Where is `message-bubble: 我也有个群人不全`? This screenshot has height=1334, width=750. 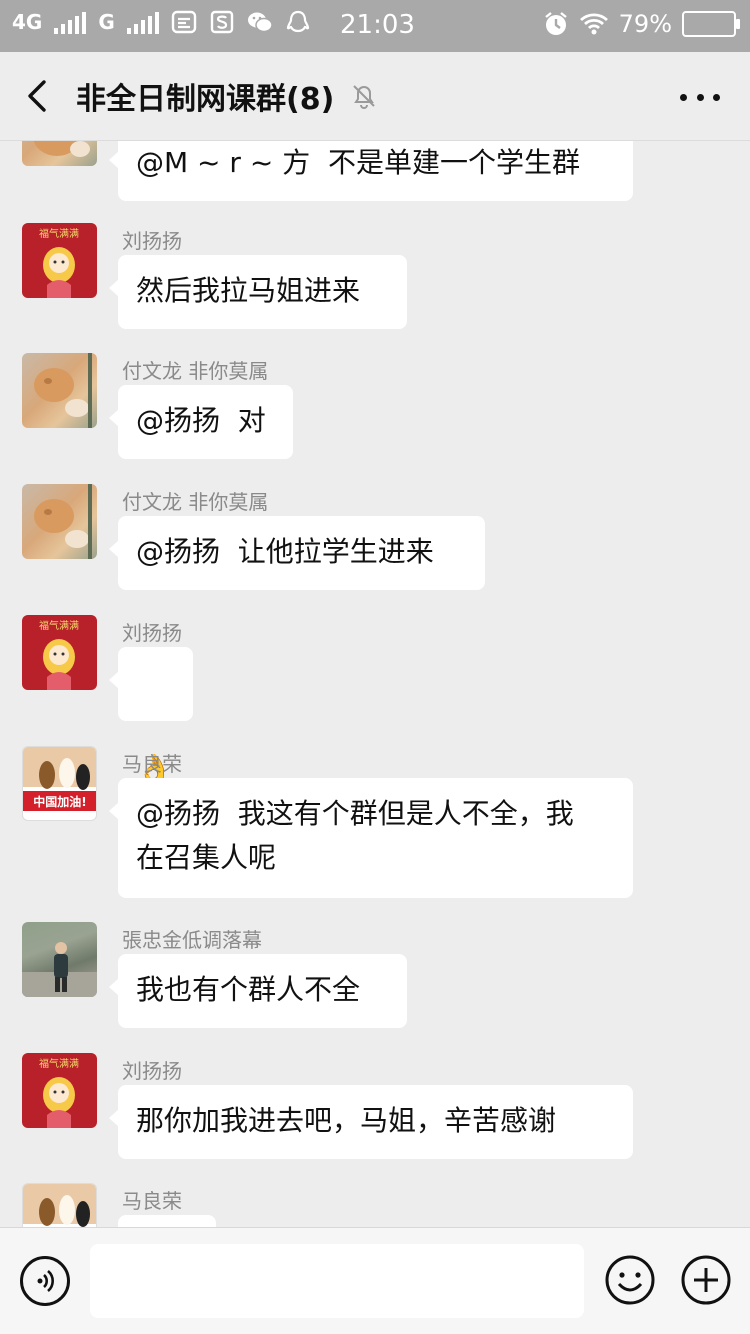
message-bubble: 我也有个群人不全 is located at coordinates (258, 991).